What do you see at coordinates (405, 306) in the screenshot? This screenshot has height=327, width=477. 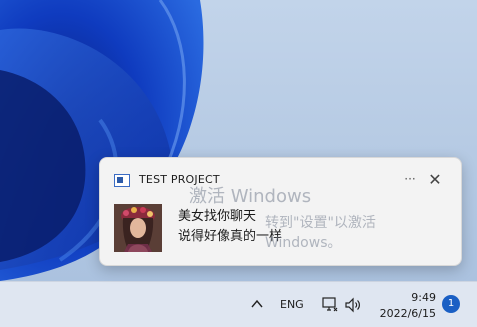 I see `taskbar-clock: 9:49 2022/6/15` at bounding box center [405, 306].